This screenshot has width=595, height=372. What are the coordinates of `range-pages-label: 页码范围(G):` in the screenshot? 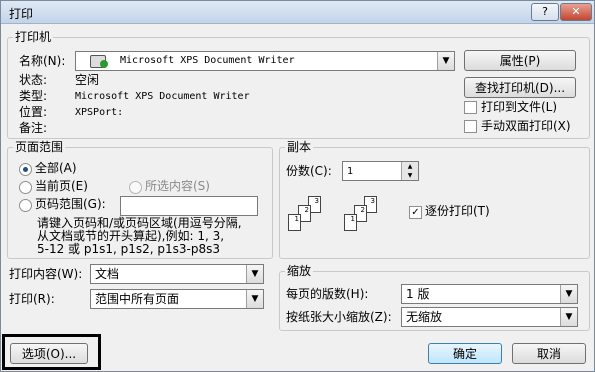 It's located at (70, 204).